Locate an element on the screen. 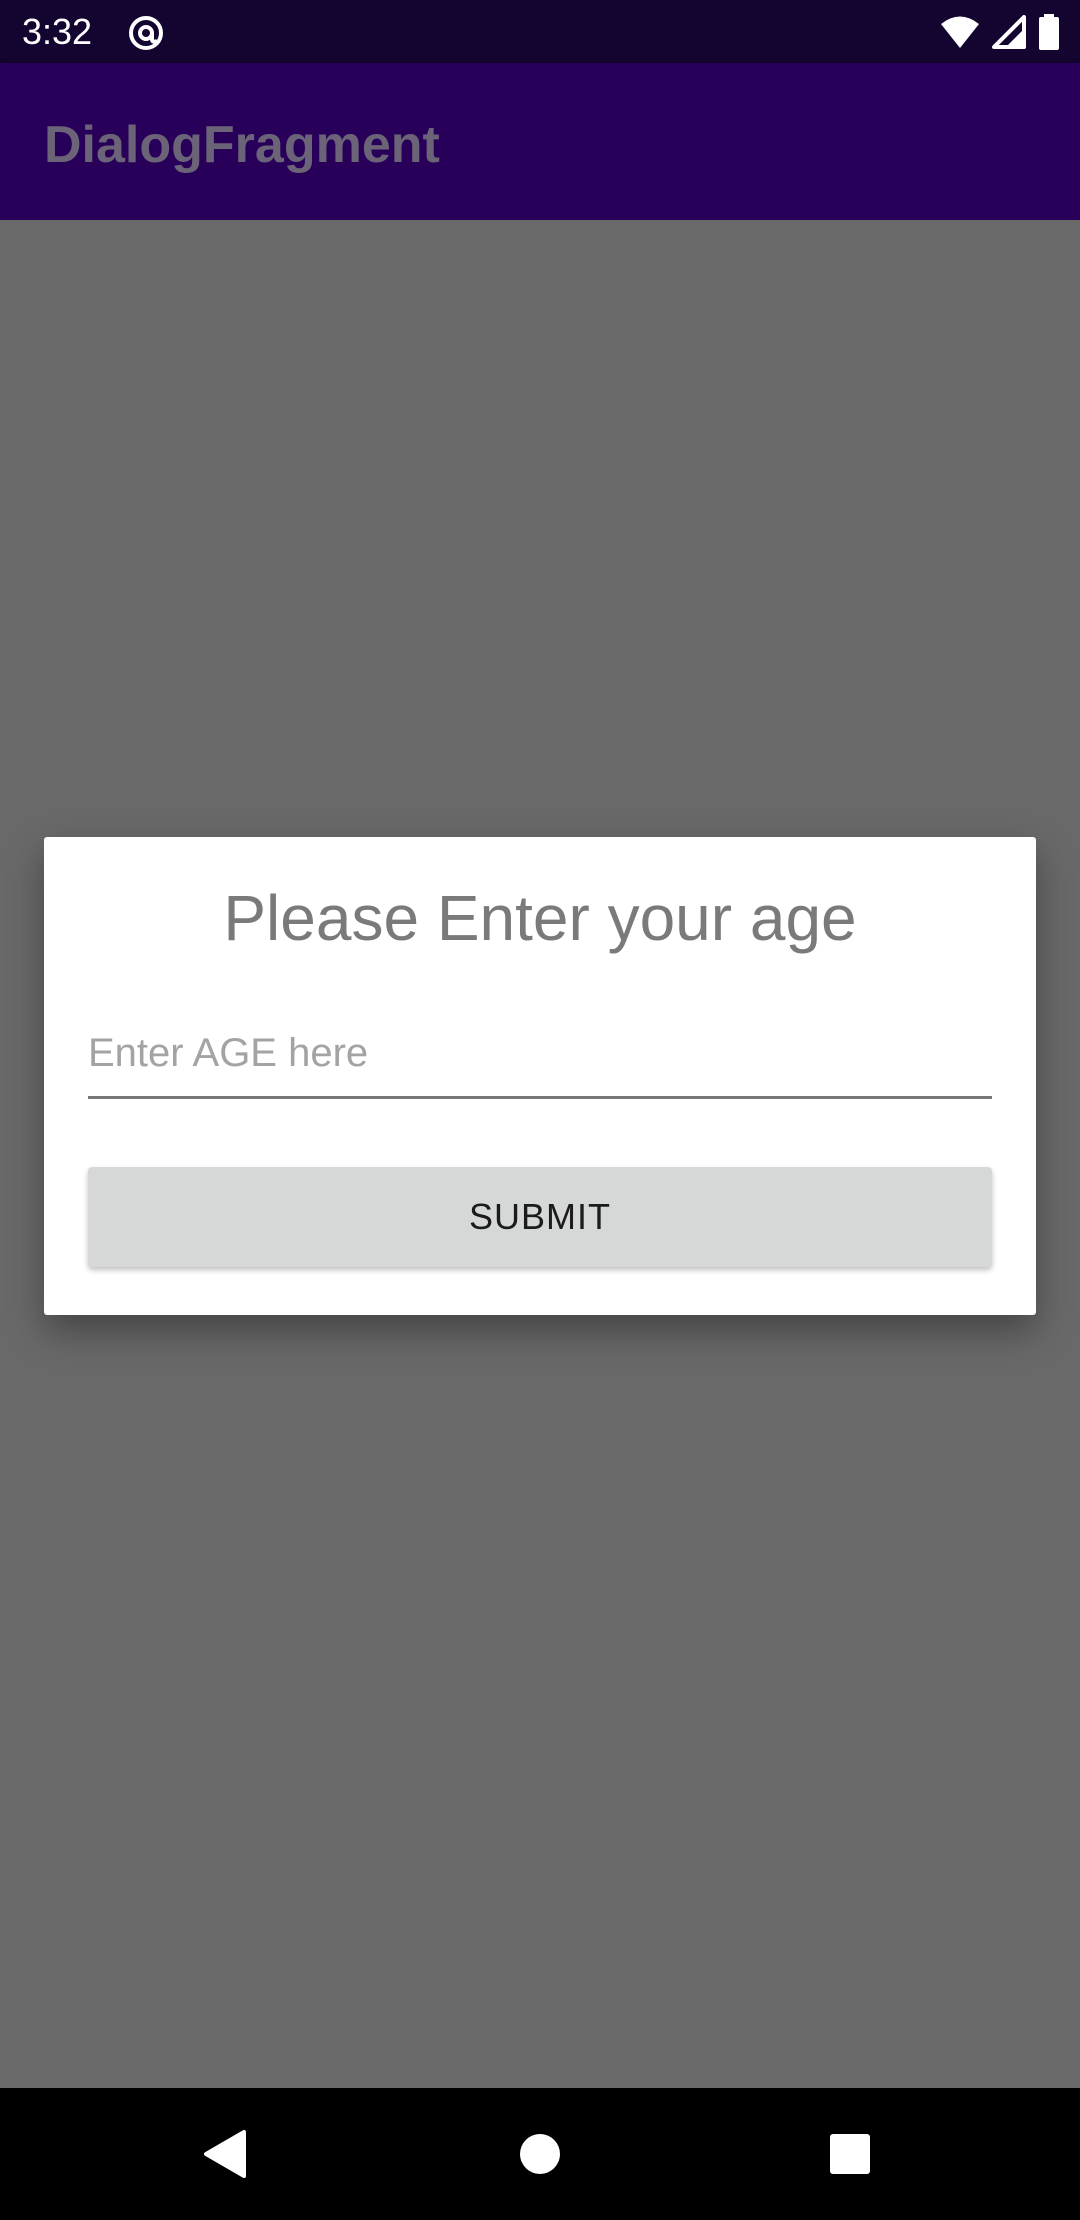 Image resolution: width=1080 pixels, height=2220 pixels. navigation-bar is located at coordinates (540, 2154).